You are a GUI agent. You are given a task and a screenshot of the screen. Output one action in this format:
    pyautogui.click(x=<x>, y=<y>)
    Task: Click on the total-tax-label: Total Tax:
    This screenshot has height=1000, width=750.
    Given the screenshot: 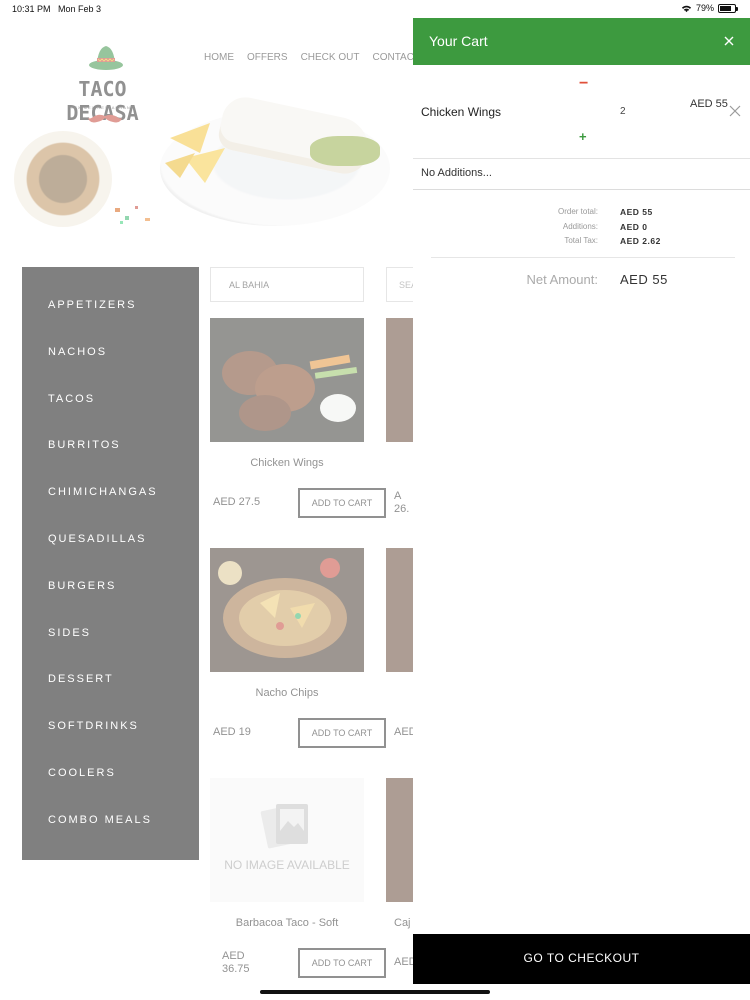 What is the action you would take?
    pyautogui.click(x=581, y=240)
    